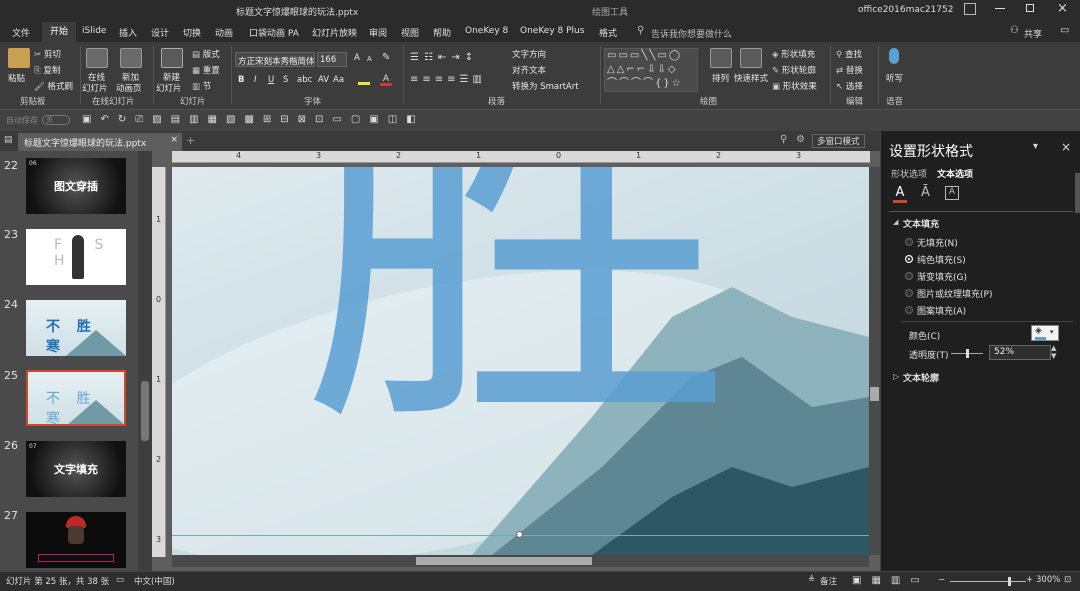 The image size is (1080, 591). Describe the element at coordinates (206, 54) in the screenshot. I see `layout-button: ▤ 版式` at that location.